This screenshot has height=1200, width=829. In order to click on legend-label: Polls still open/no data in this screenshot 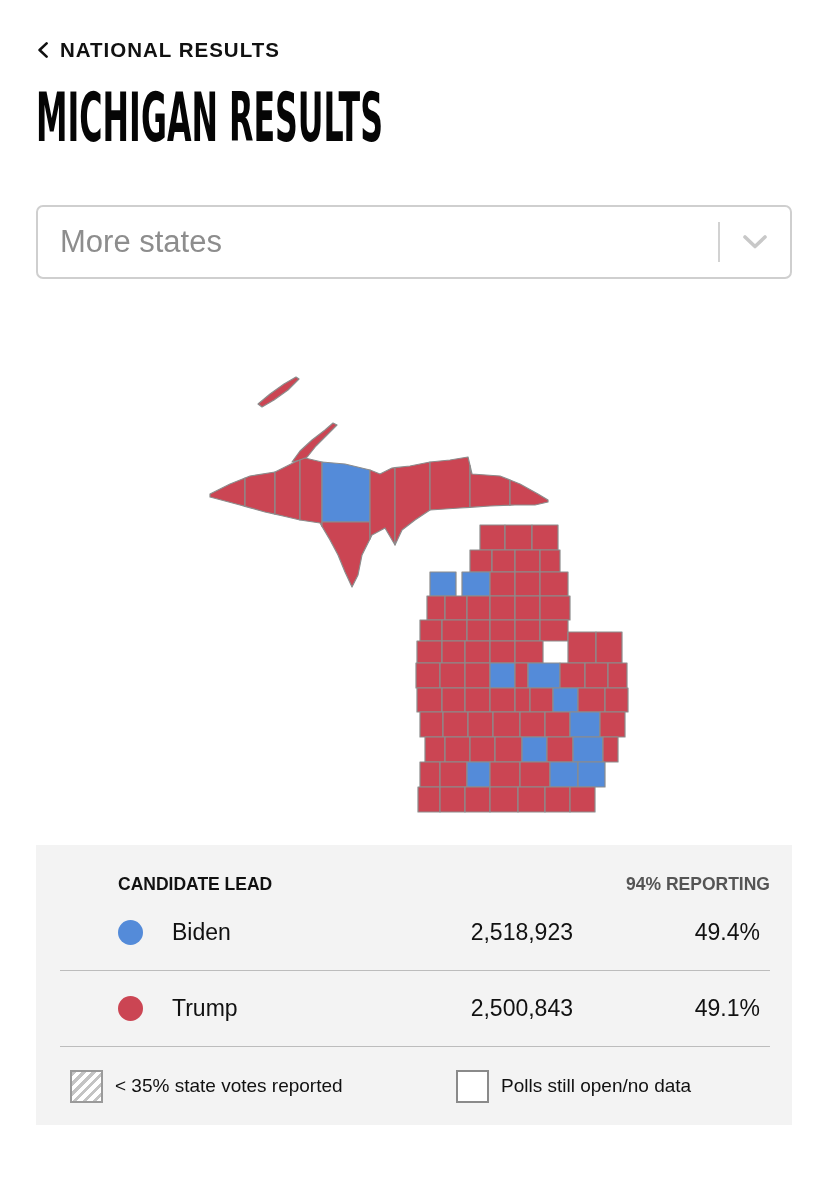, I will do `click(596, 1086)`.